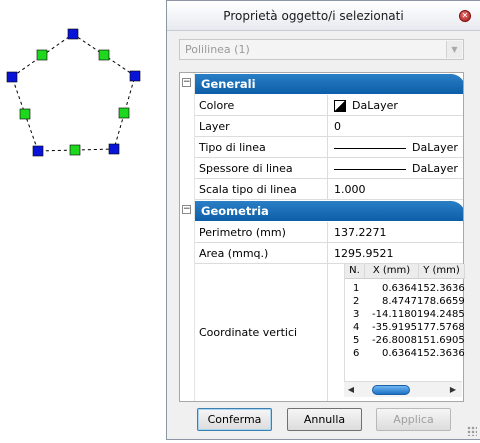  What do you see at coordinates (370, 169) in the screenshot?
I see `lineweight-sample-icon` at bounding box center [370, 169].